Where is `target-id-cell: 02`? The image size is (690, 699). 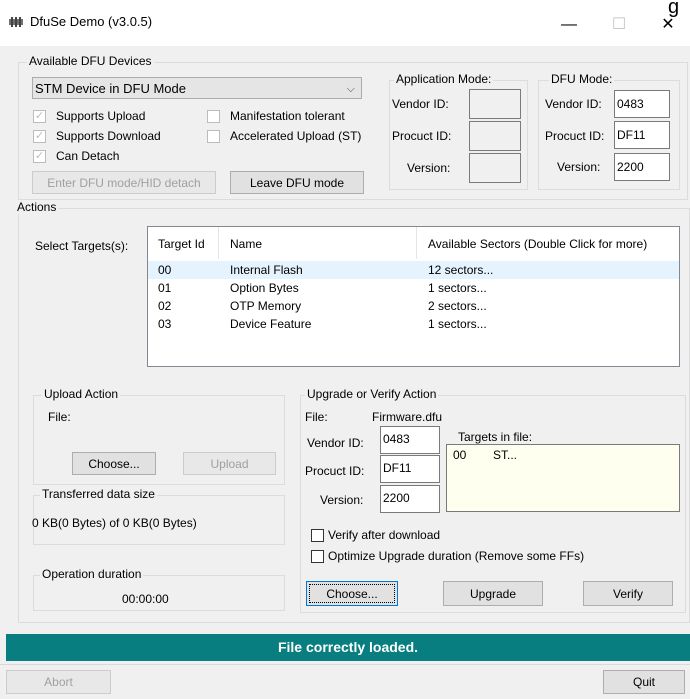
target-id-cell: 02 is located at coordinates (165, 306).